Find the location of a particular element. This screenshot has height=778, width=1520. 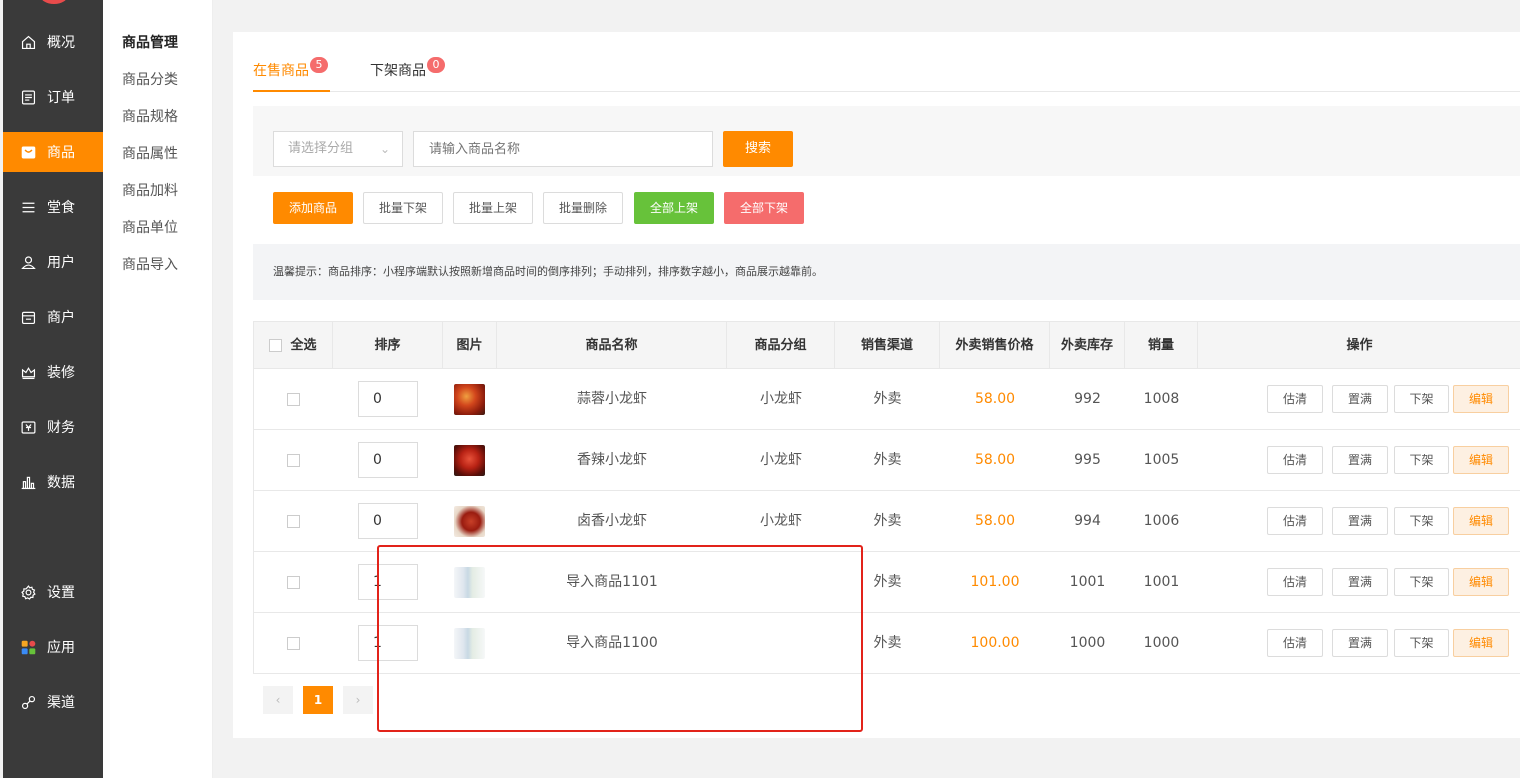

submenu-item-1: 商品分类 is located at coordinates (150, 79).